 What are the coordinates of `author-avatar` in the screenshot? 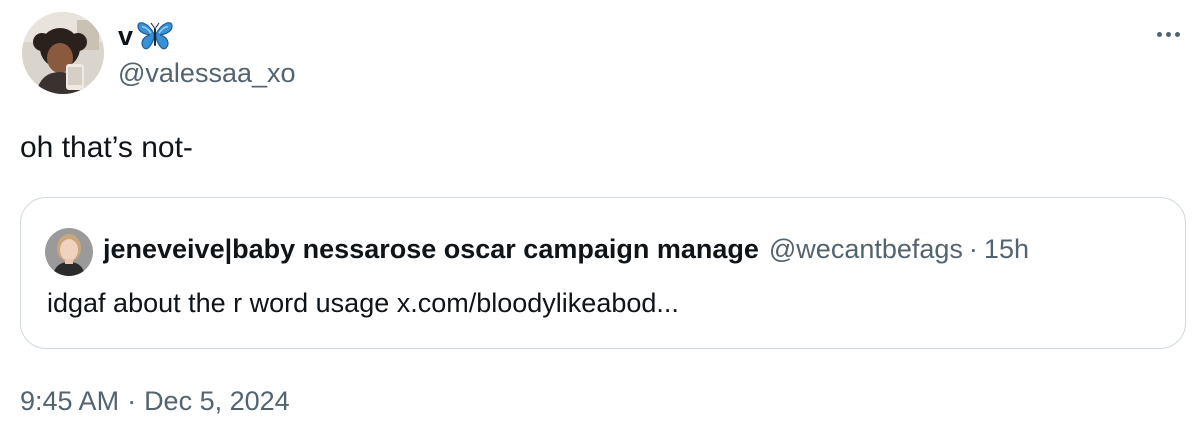 It's located at (63, 53).